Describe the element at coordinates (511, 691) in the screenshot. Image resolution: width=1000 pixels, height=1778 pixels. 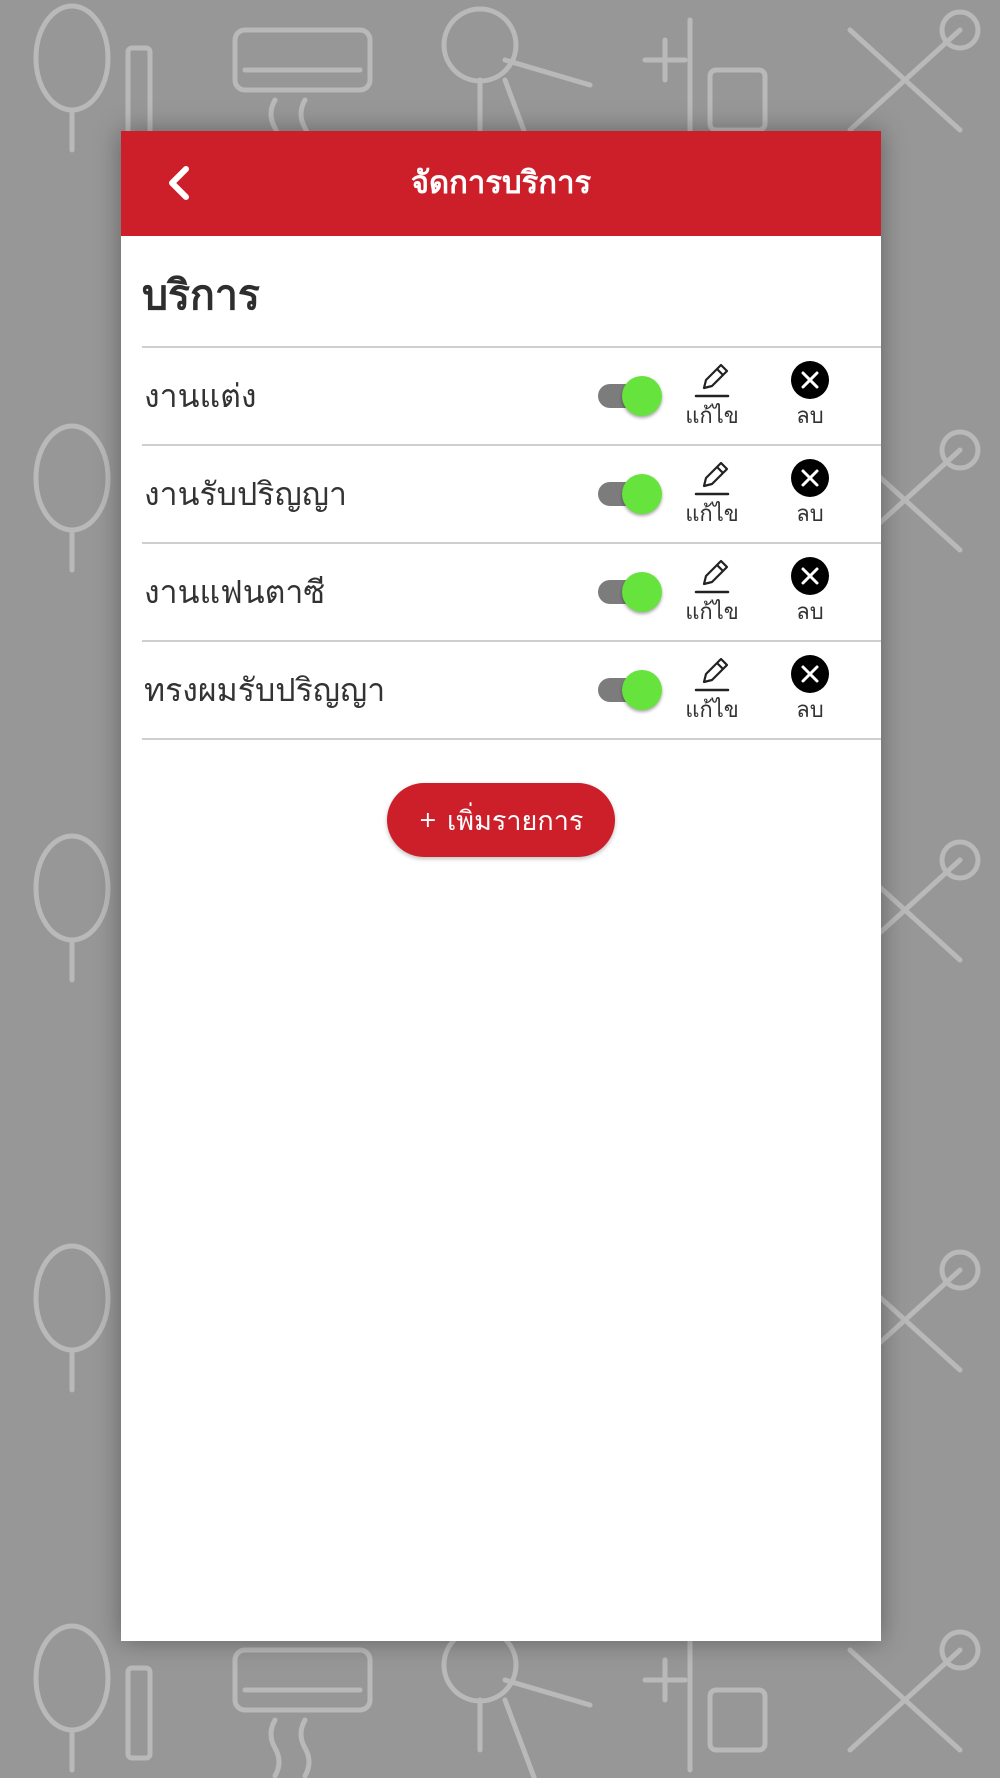
I see `service-row: ทรงผมรับปริญญา แก้ไข ลบ` at that location.